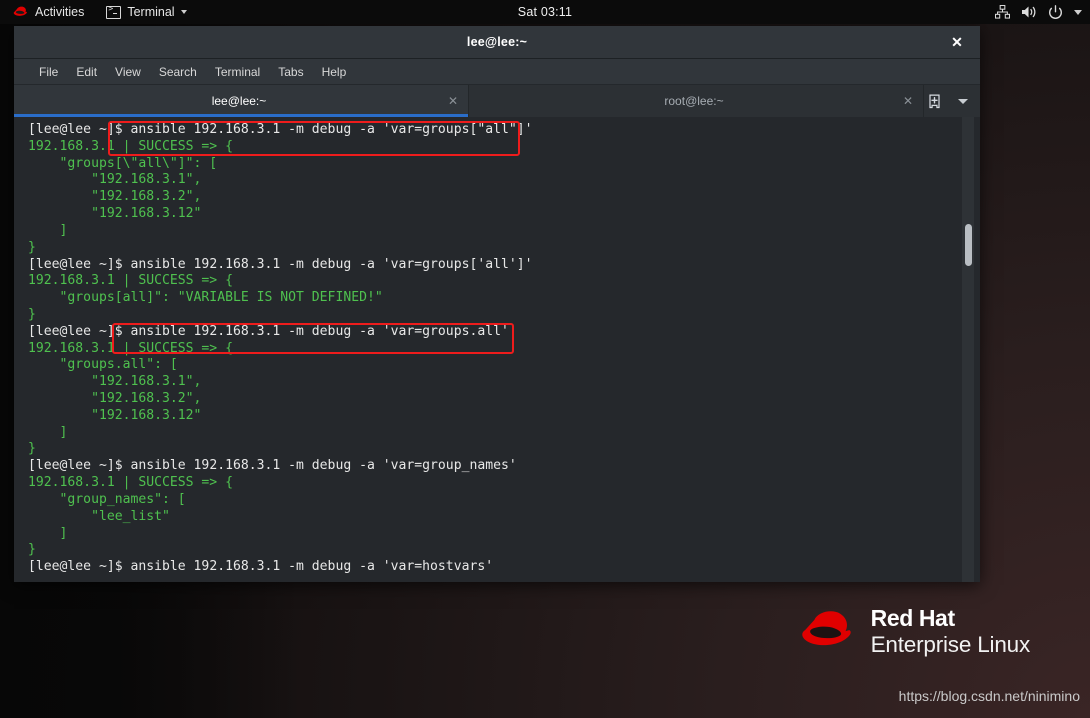  What do you see at coordinates (334, 72) in the screenshot?
I see `menu-help: Help` at bounding box center [334, 72].